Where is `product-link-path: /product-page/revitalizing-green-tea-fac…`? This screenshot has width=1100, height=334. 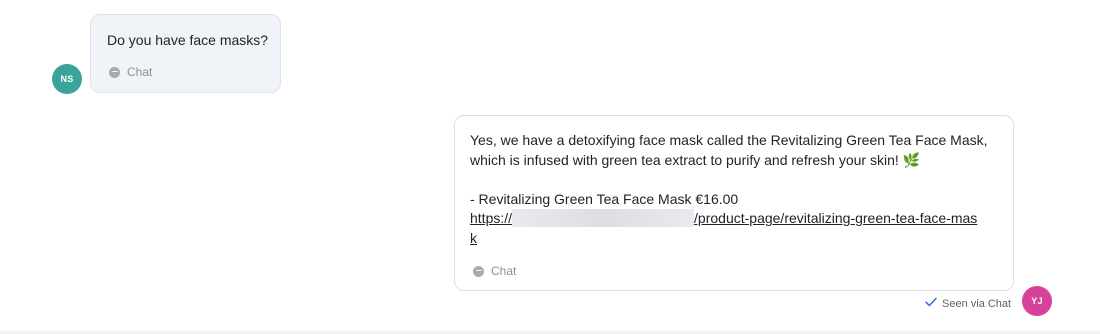 product-link-path: /product-page/revitalizing-green-tea-fac… is located at coordinates (835, 218).